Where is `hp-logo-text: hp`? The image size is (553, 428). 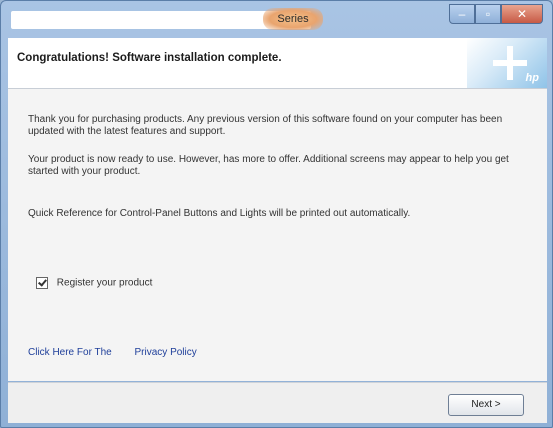
hp-logo-text: hp is located at coordinates (532, 78).